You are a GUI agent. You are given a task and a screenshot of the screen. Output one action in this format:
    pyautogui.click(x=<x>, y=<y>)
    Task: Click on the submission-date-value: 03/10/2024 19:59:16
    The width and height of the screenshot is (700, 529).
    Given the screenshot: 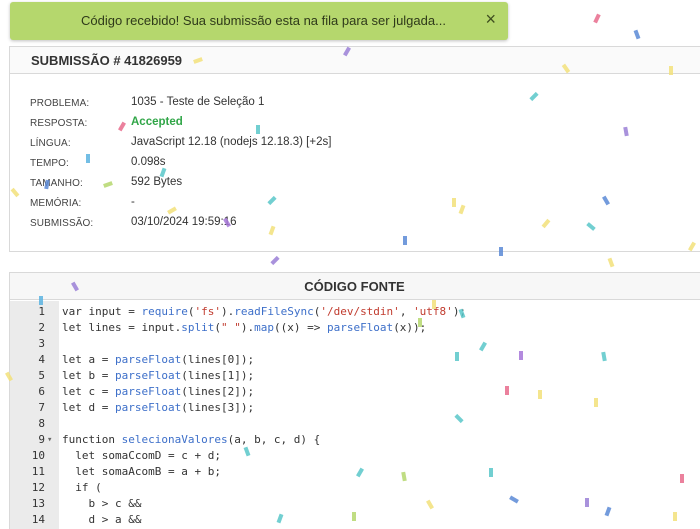 What is the action you would take?
    pyautogui.click(x=184, y=222)
    